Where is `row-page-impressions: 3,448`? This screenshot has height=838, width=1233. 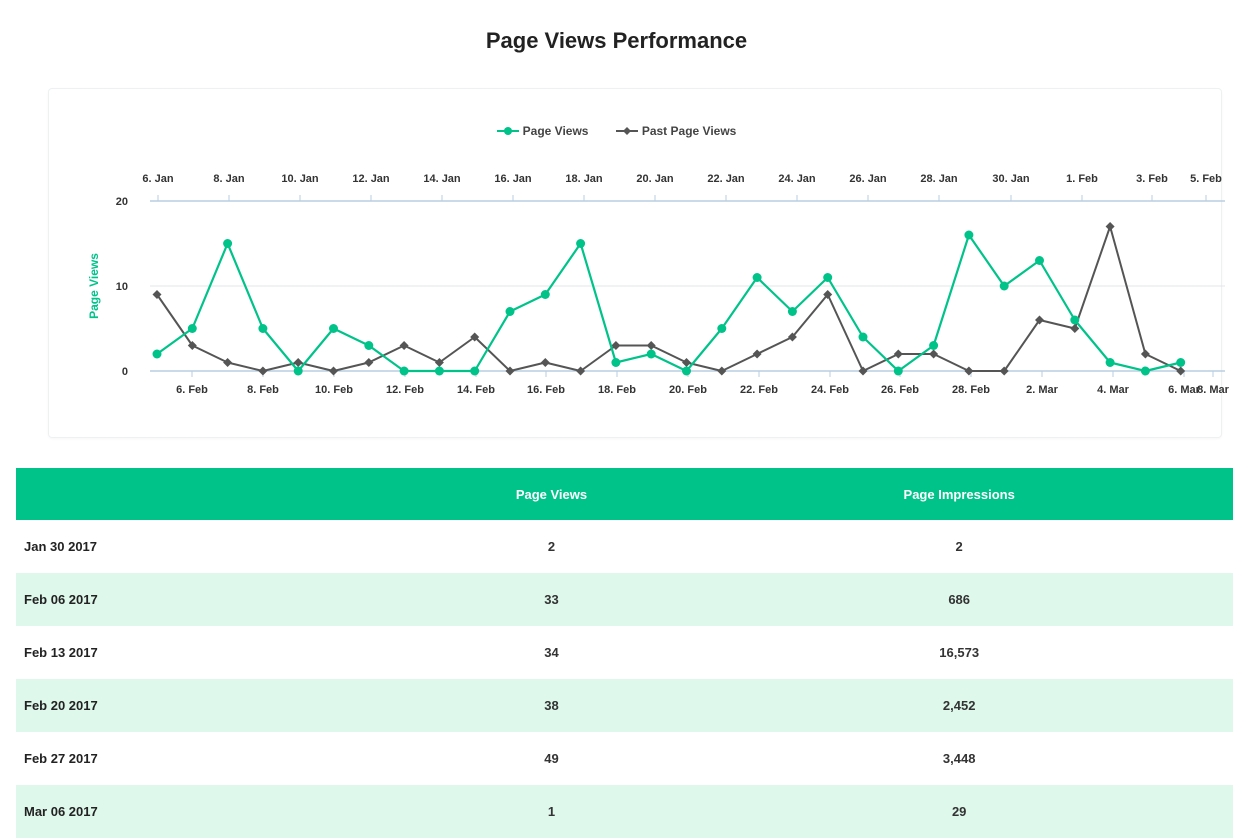
row-page-impressions: 3,448 is located at coordinates (959, 758).